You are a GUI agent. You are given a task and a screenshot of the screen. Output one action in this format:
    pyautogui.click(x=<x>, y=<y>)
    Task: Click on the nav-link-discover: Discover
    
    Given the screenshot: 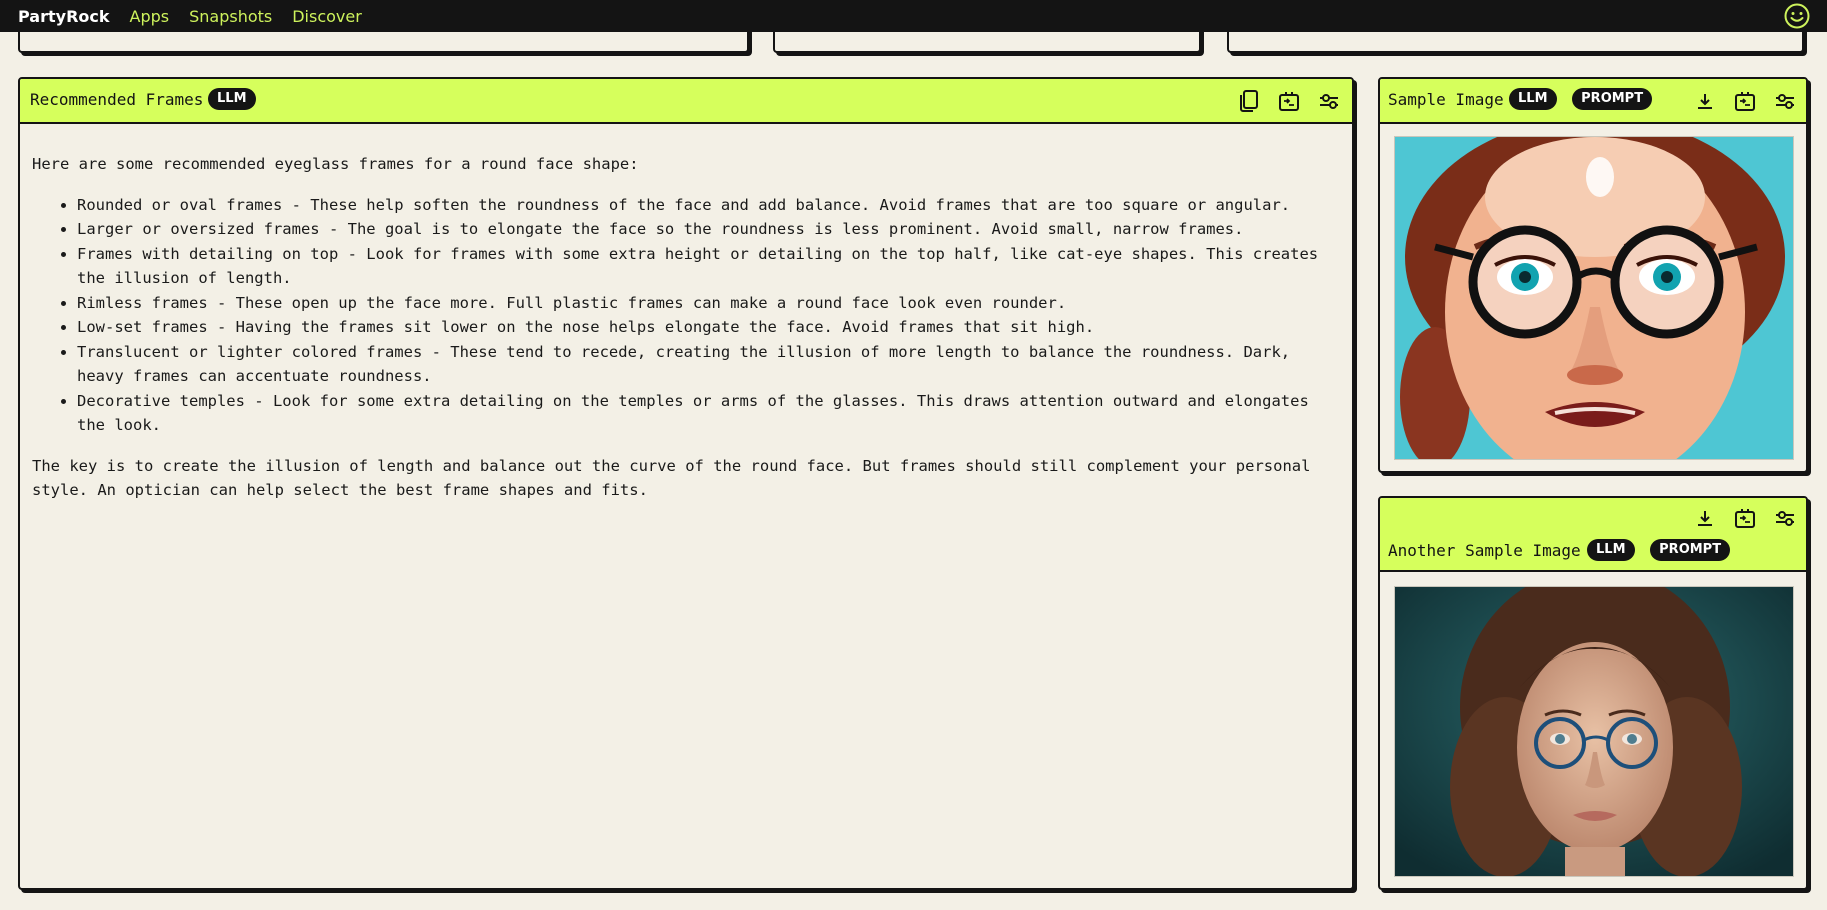 What is the action you would take?
    pyautogui.click(x=327, y=16)
    